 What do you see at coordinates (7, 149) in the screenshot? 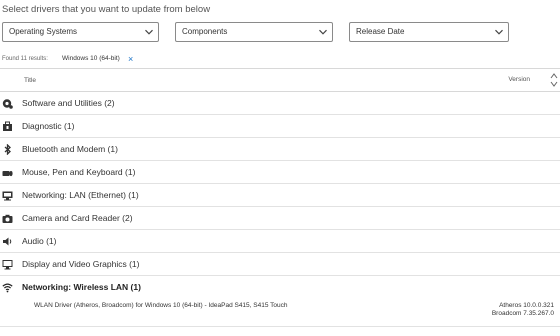
I see `bluetooth-icon` at bounding box center [7, 149].